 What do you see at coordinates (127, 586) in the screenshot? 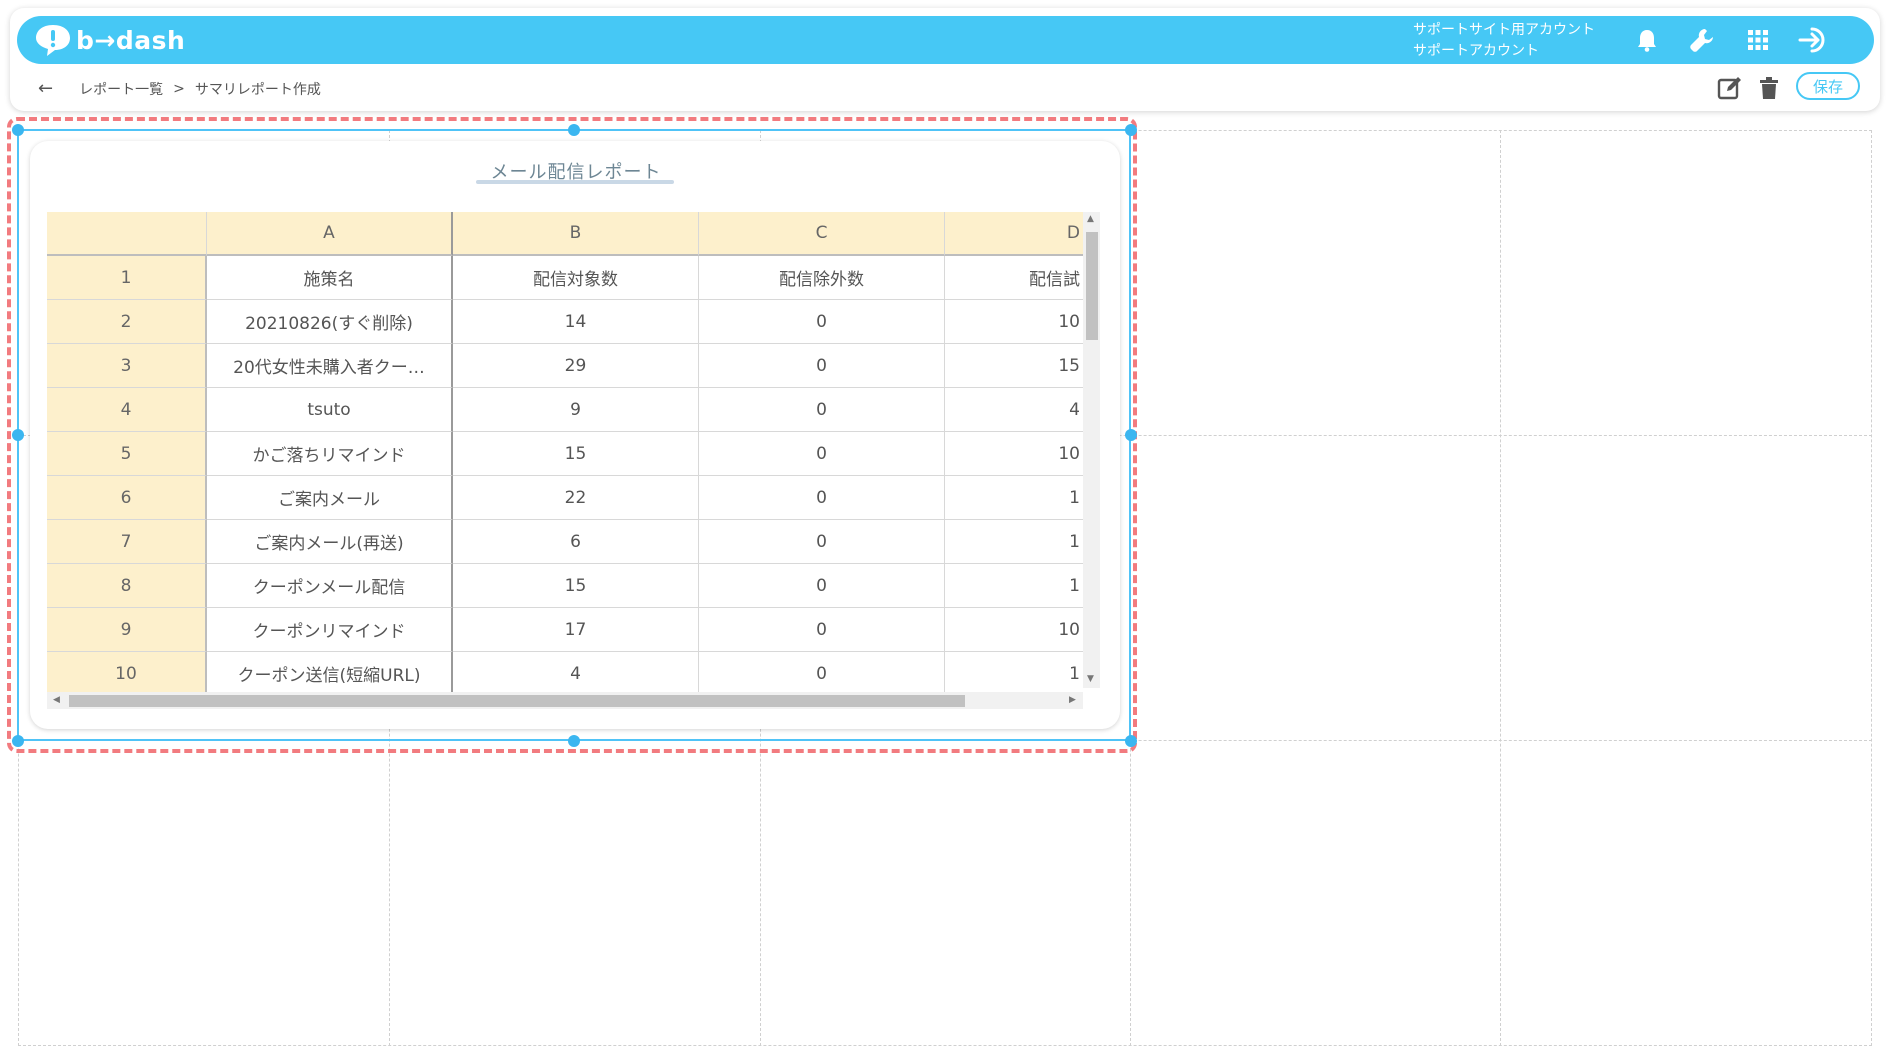
I see `row-header: 8` at bounding box center [127, 586].